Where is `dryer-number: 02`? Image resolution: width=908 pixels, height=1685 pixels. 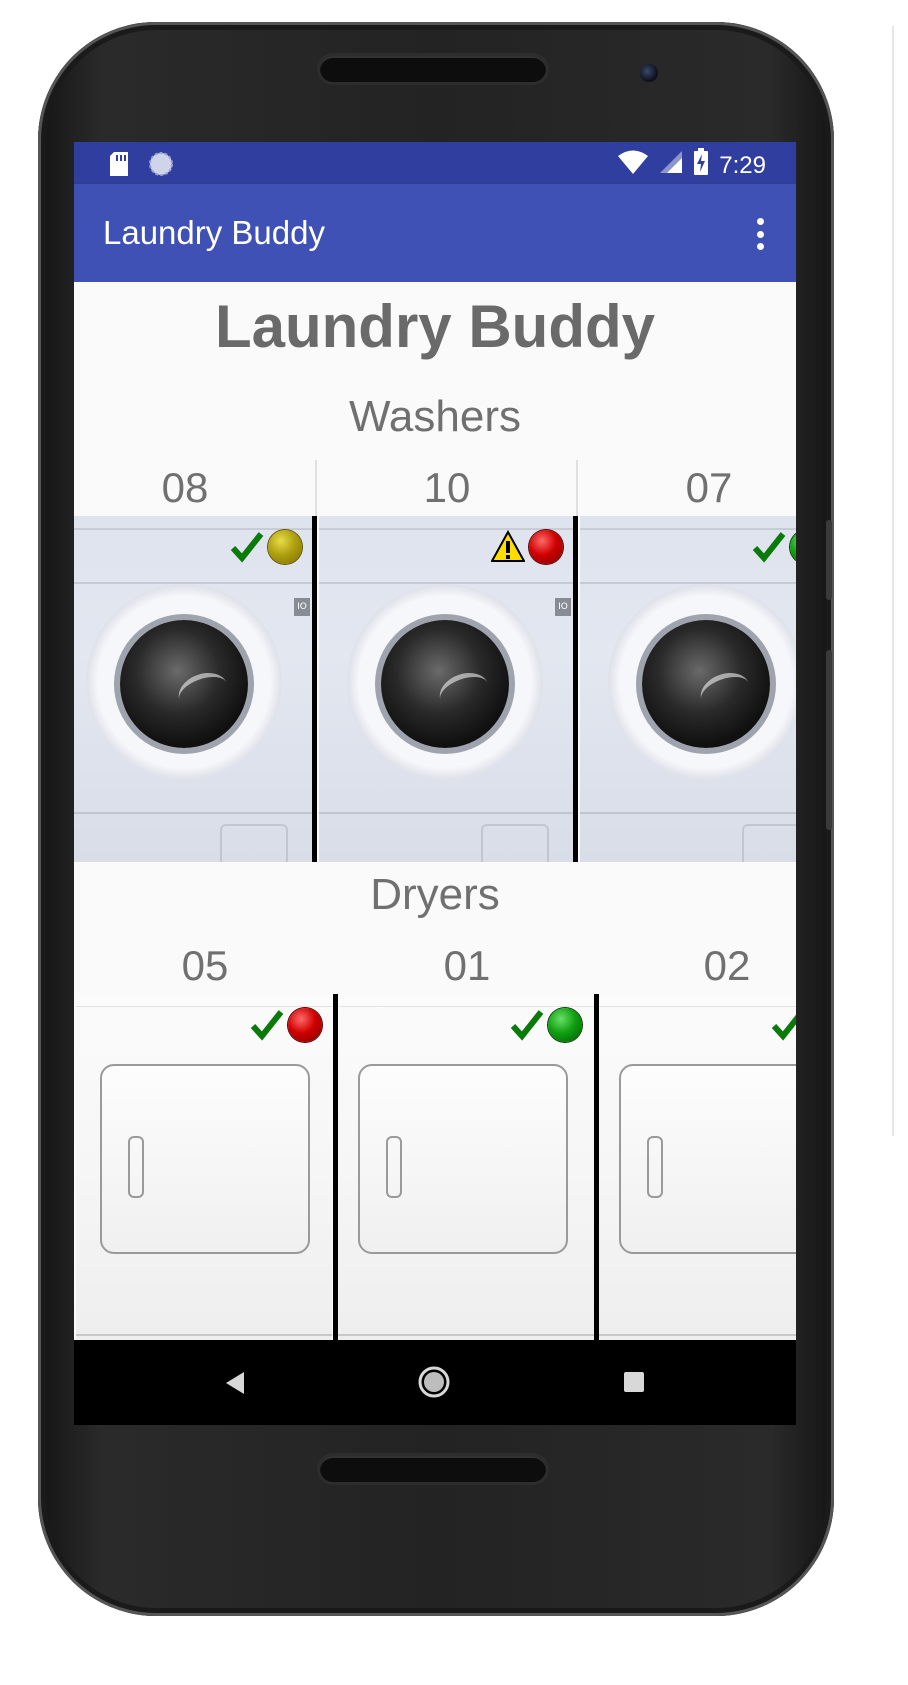 dryer-number: 02 is located at coordinates (727, 965).